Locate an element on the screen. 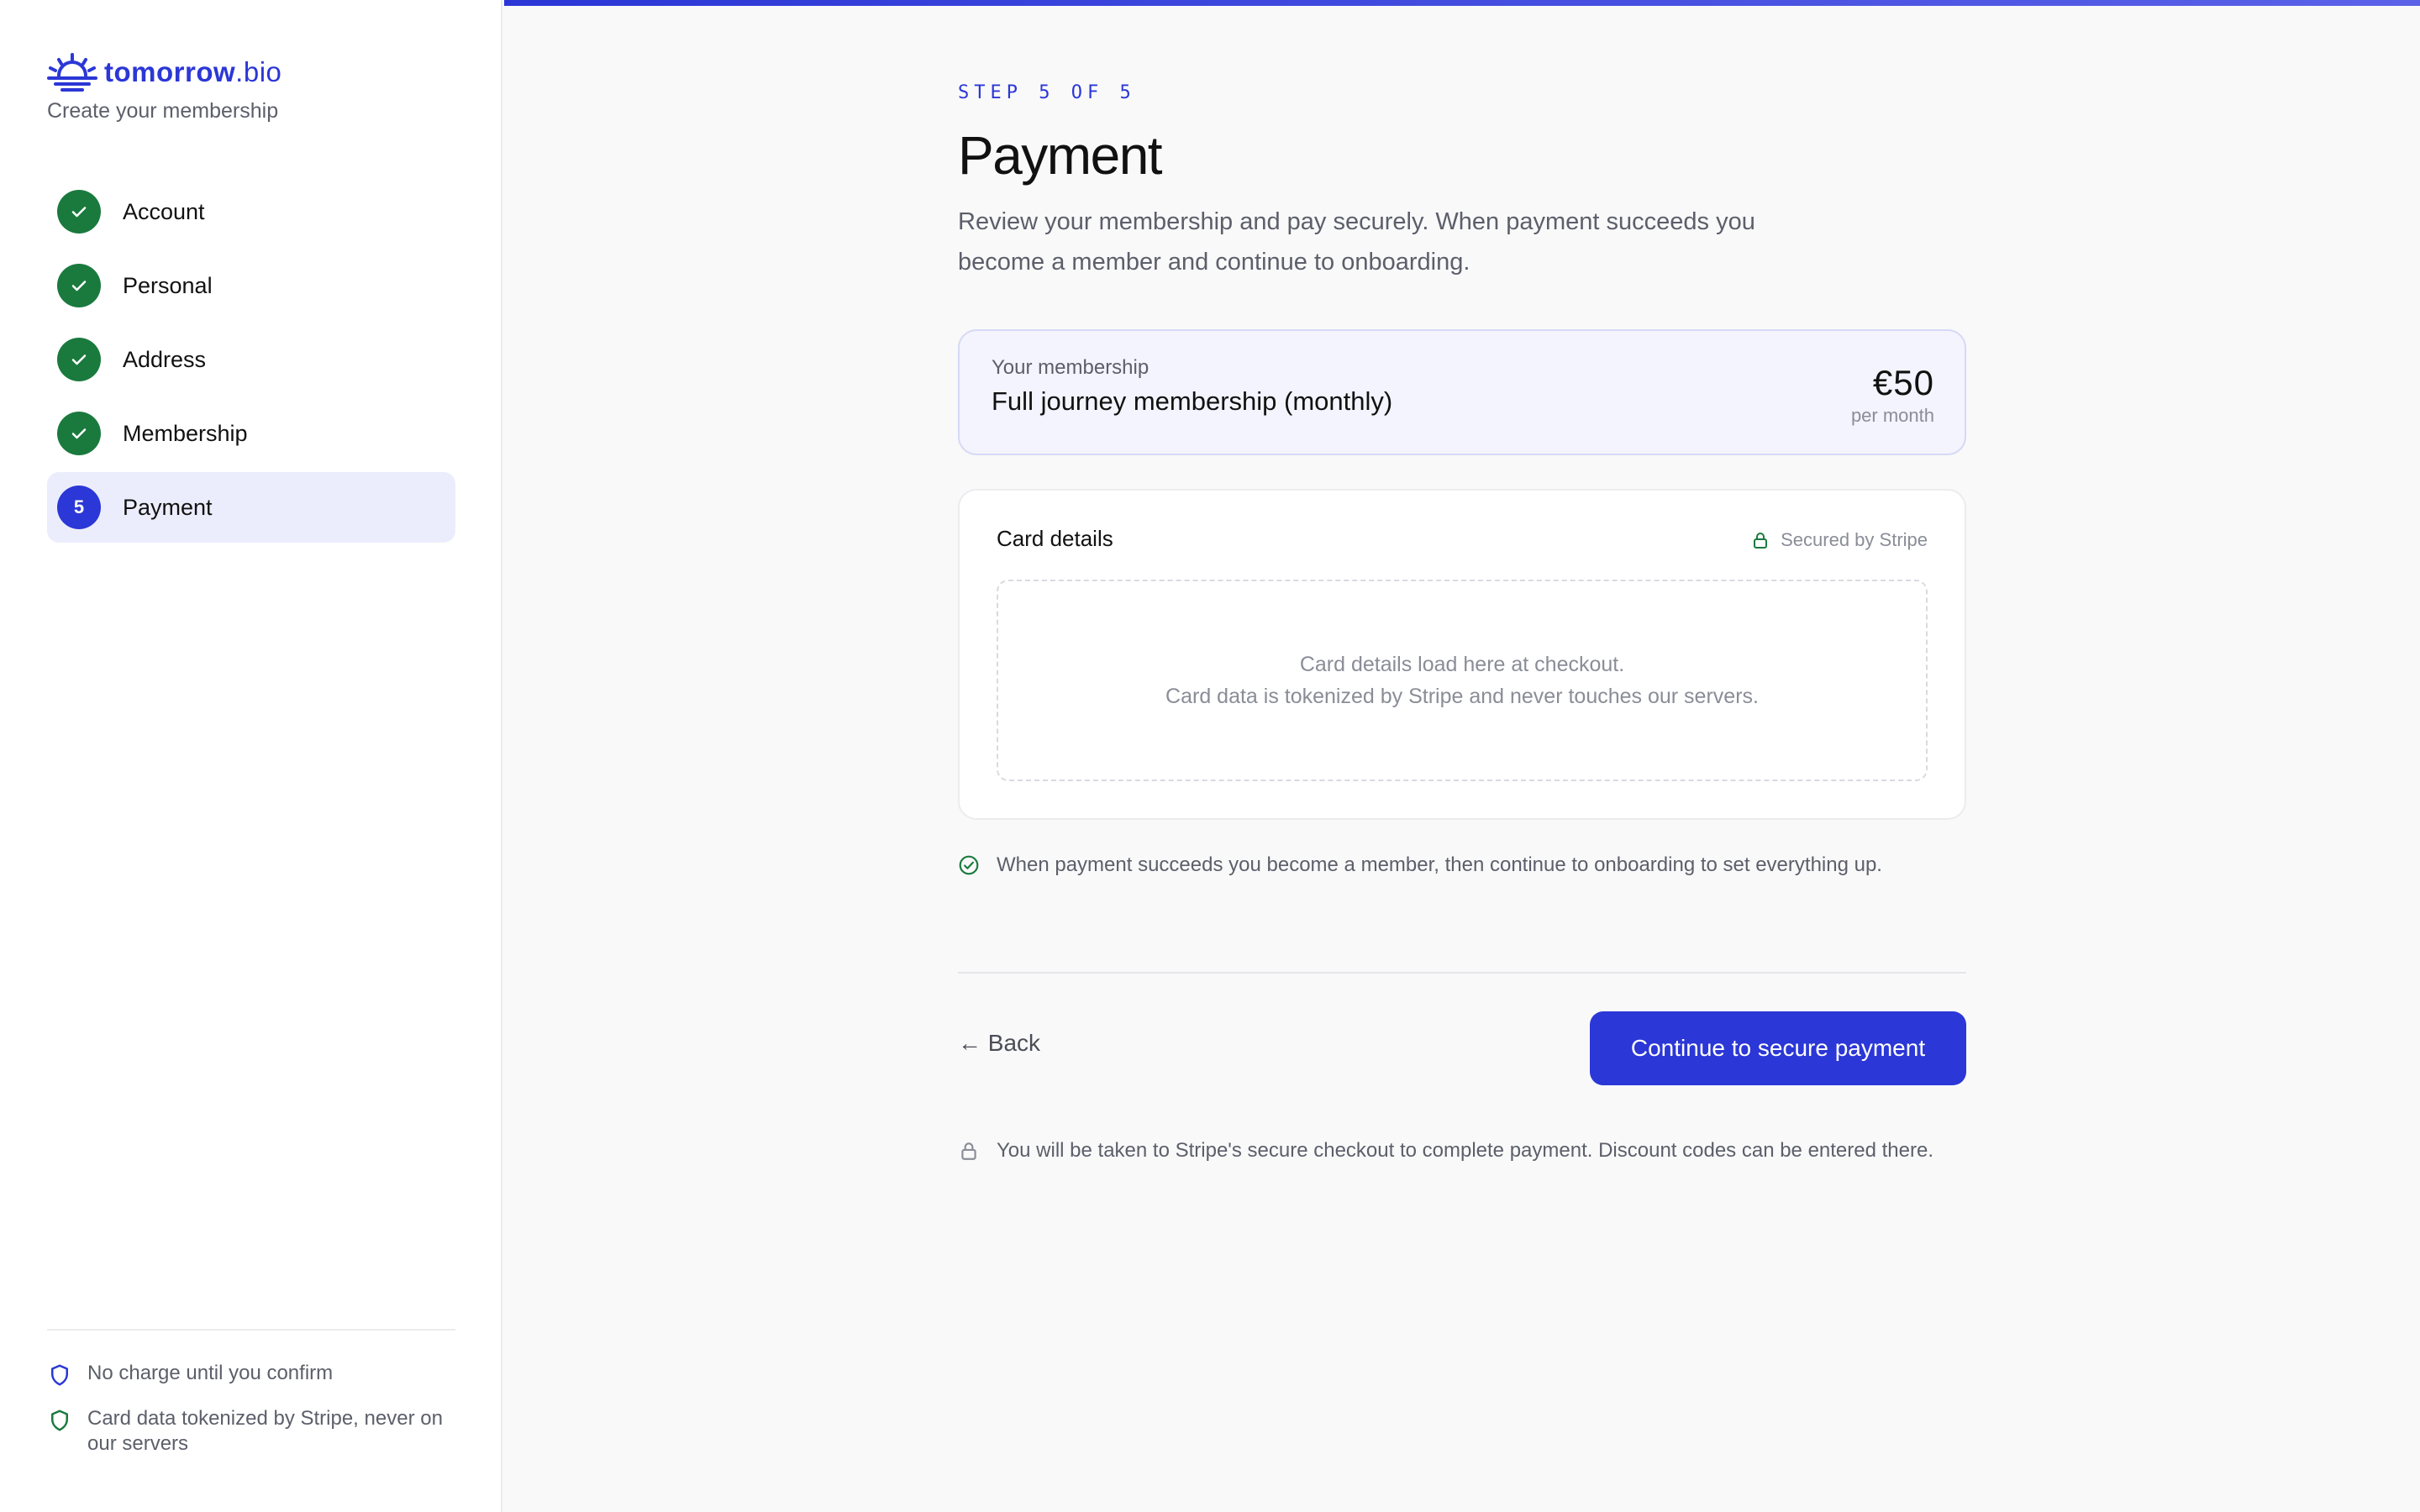  step-personal: Personal is located at coordinates (251, 285).